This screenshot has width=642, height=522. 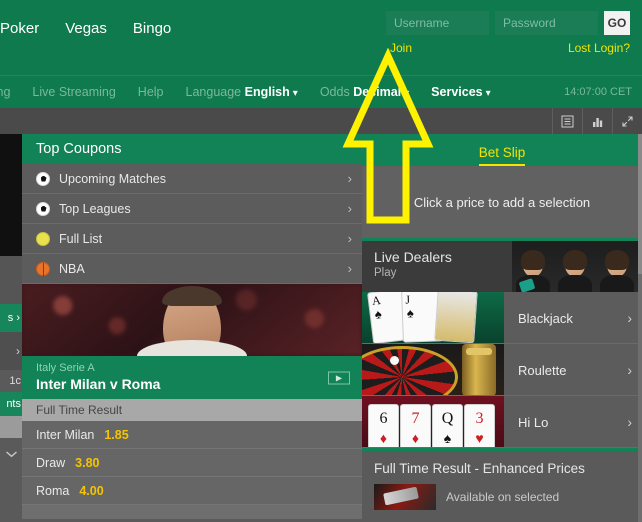 What do you see at coordinates (11, 454) in the screenshot?
I see `sidebar-collapse-toggle` at bounding box center [11, 454].